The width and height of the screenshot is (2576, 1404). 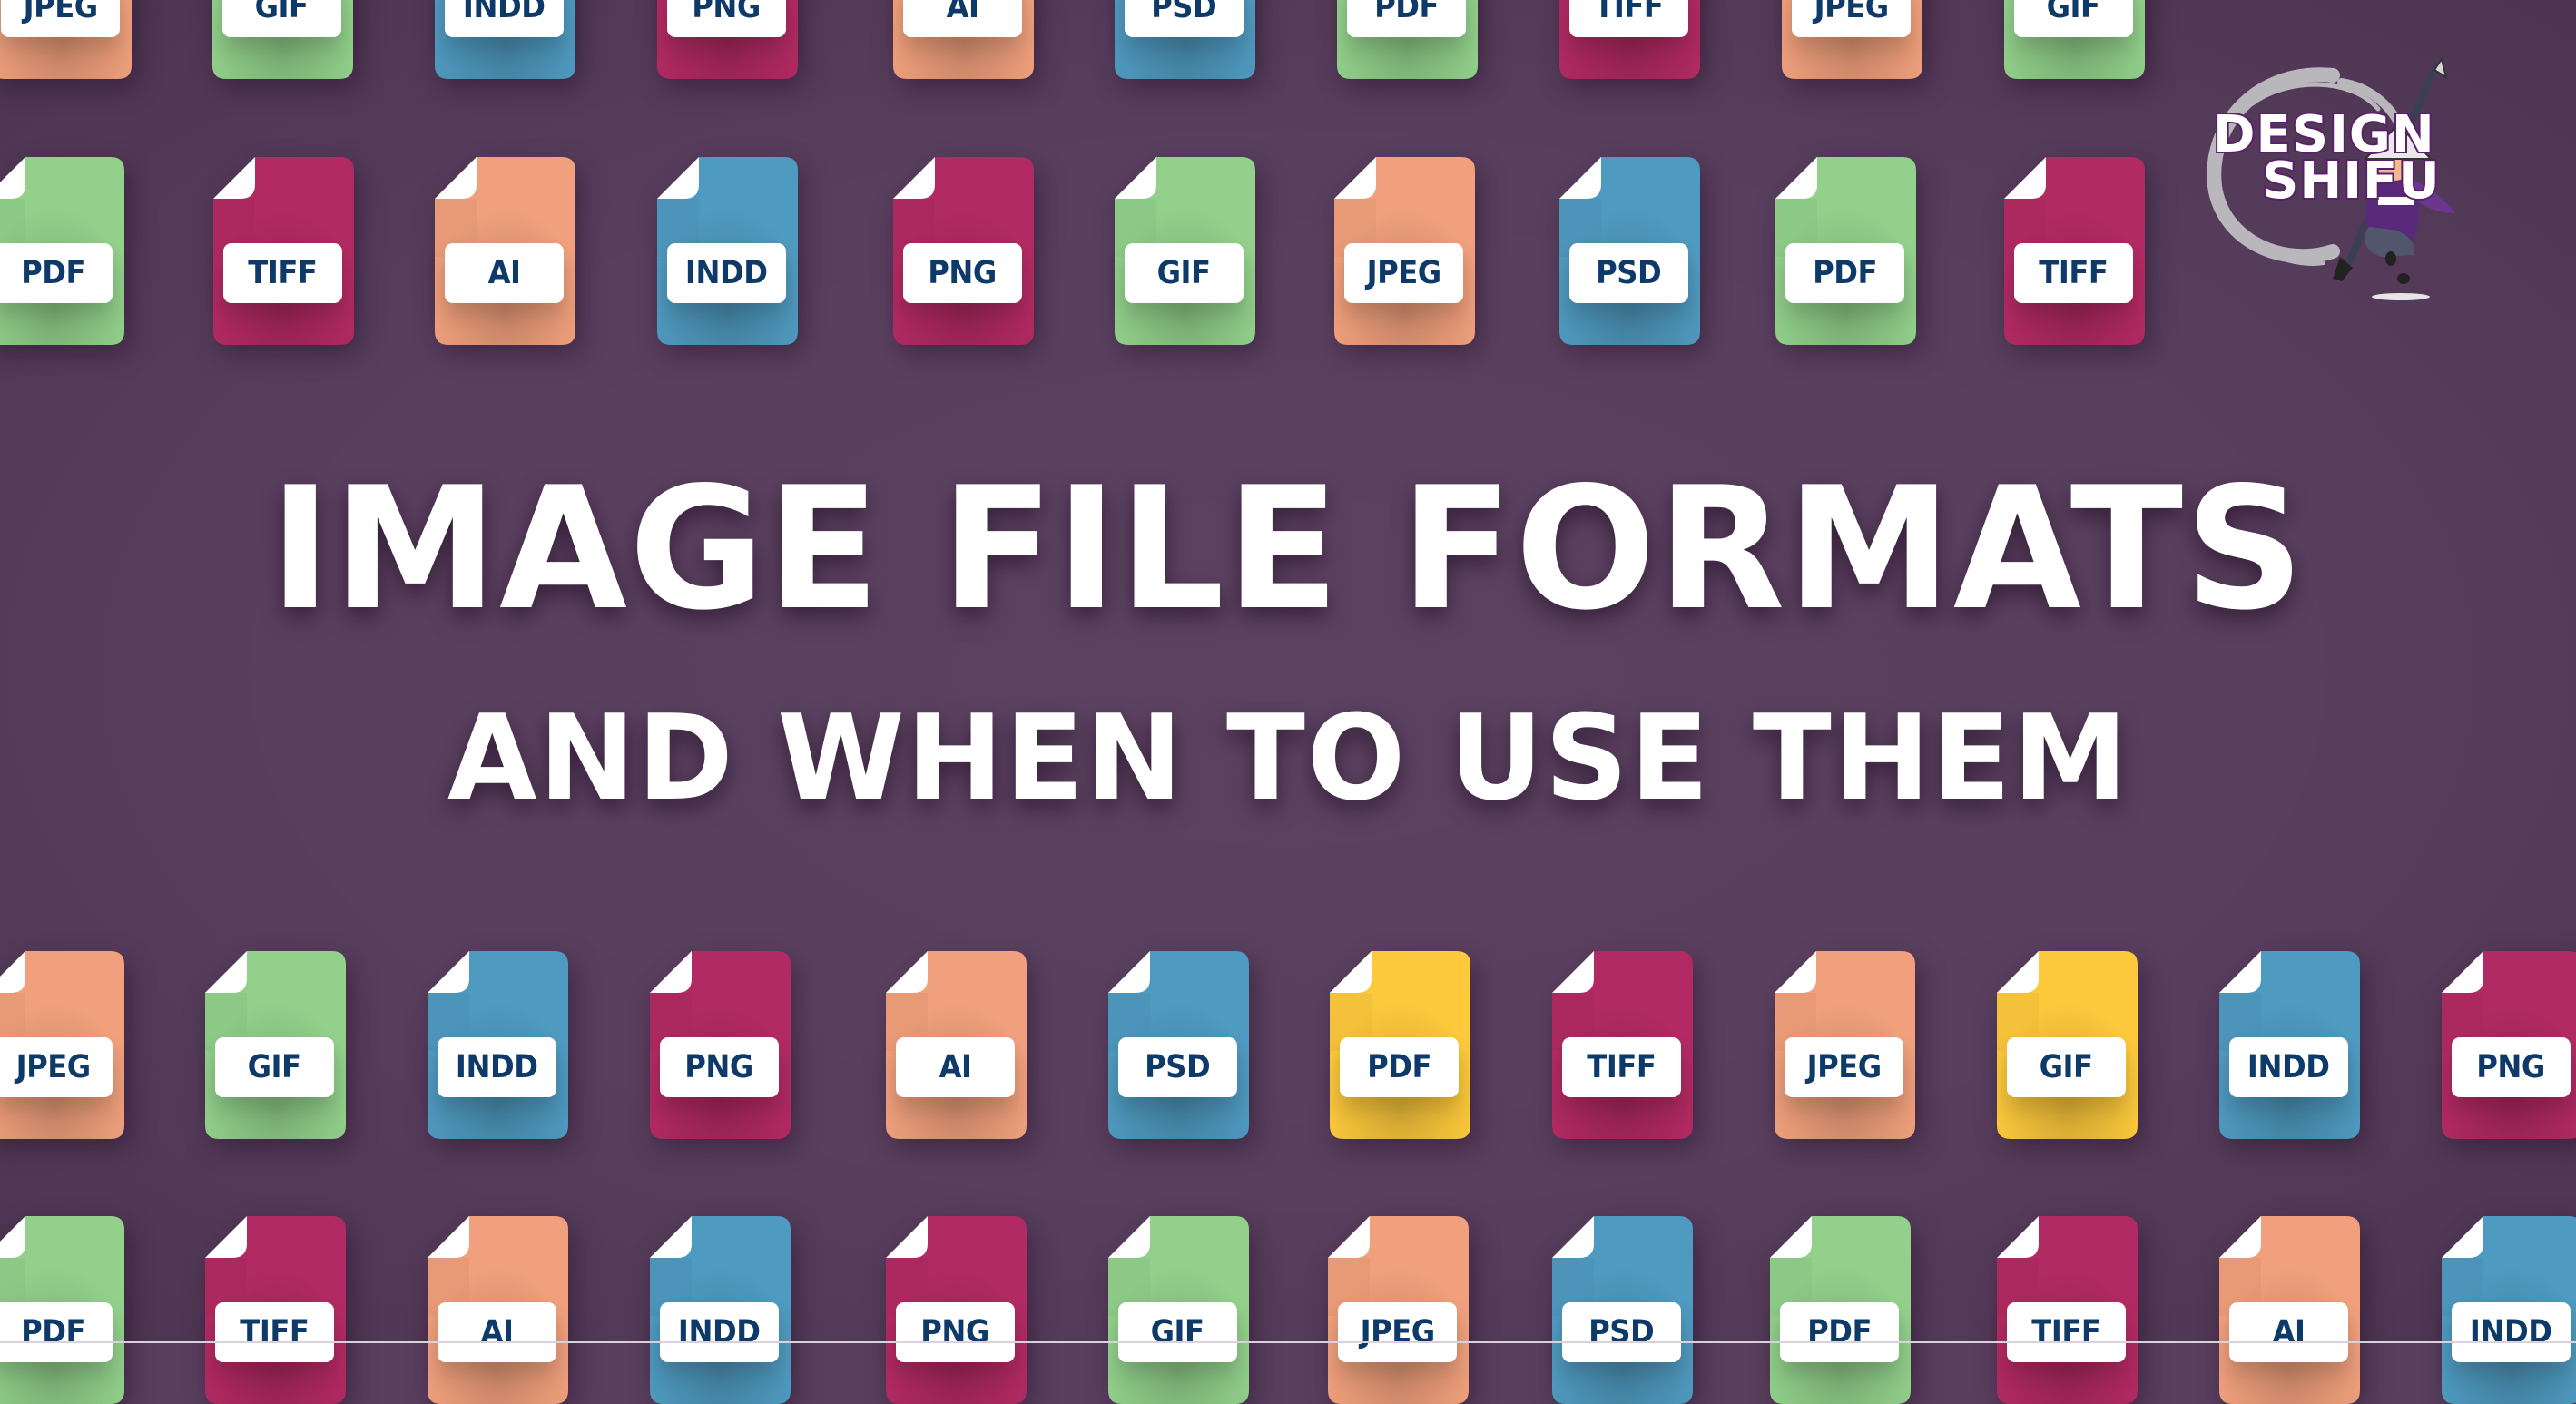 What do you see at coordinates (1288, 758) in the screenshot?
I see `subheadline-text: AND WHEN TO USE THEM` at bounding box center [1288, 758].